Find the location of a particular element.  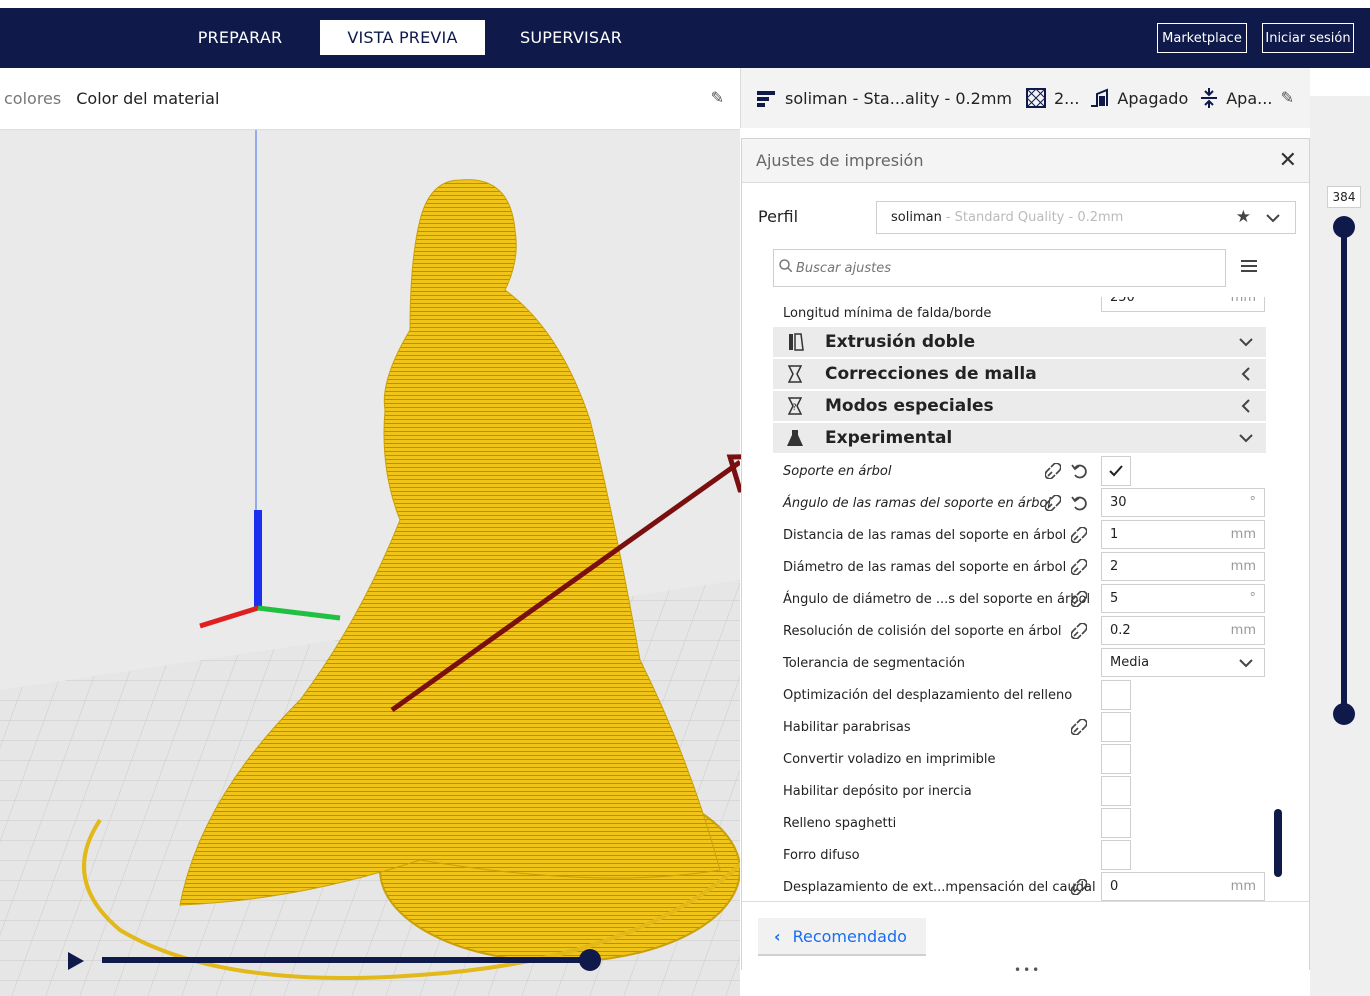

scrollbar-thumb is located at coordinates (1278, 843).